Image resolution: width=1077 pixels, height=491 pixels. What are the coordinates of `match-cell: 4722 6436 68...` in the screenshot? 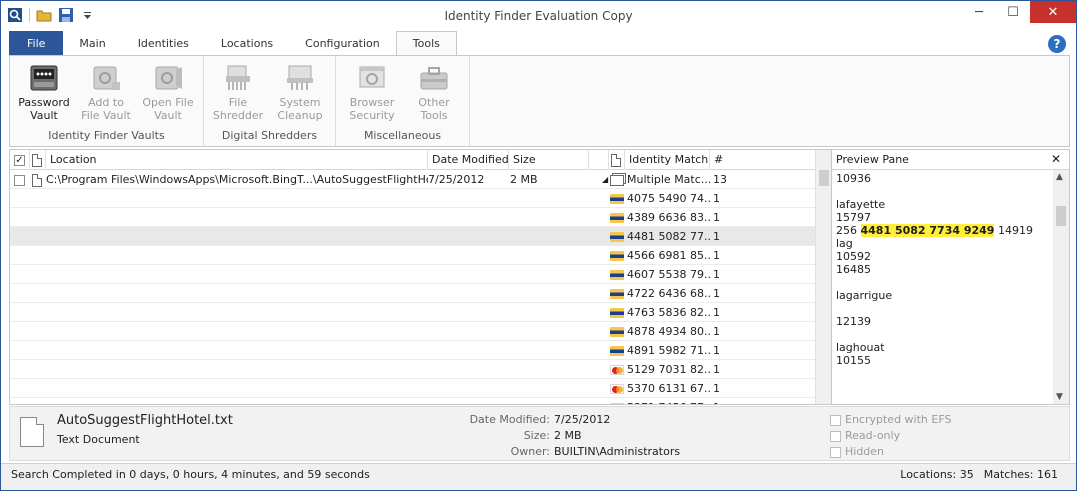 It's located at (658, 293).